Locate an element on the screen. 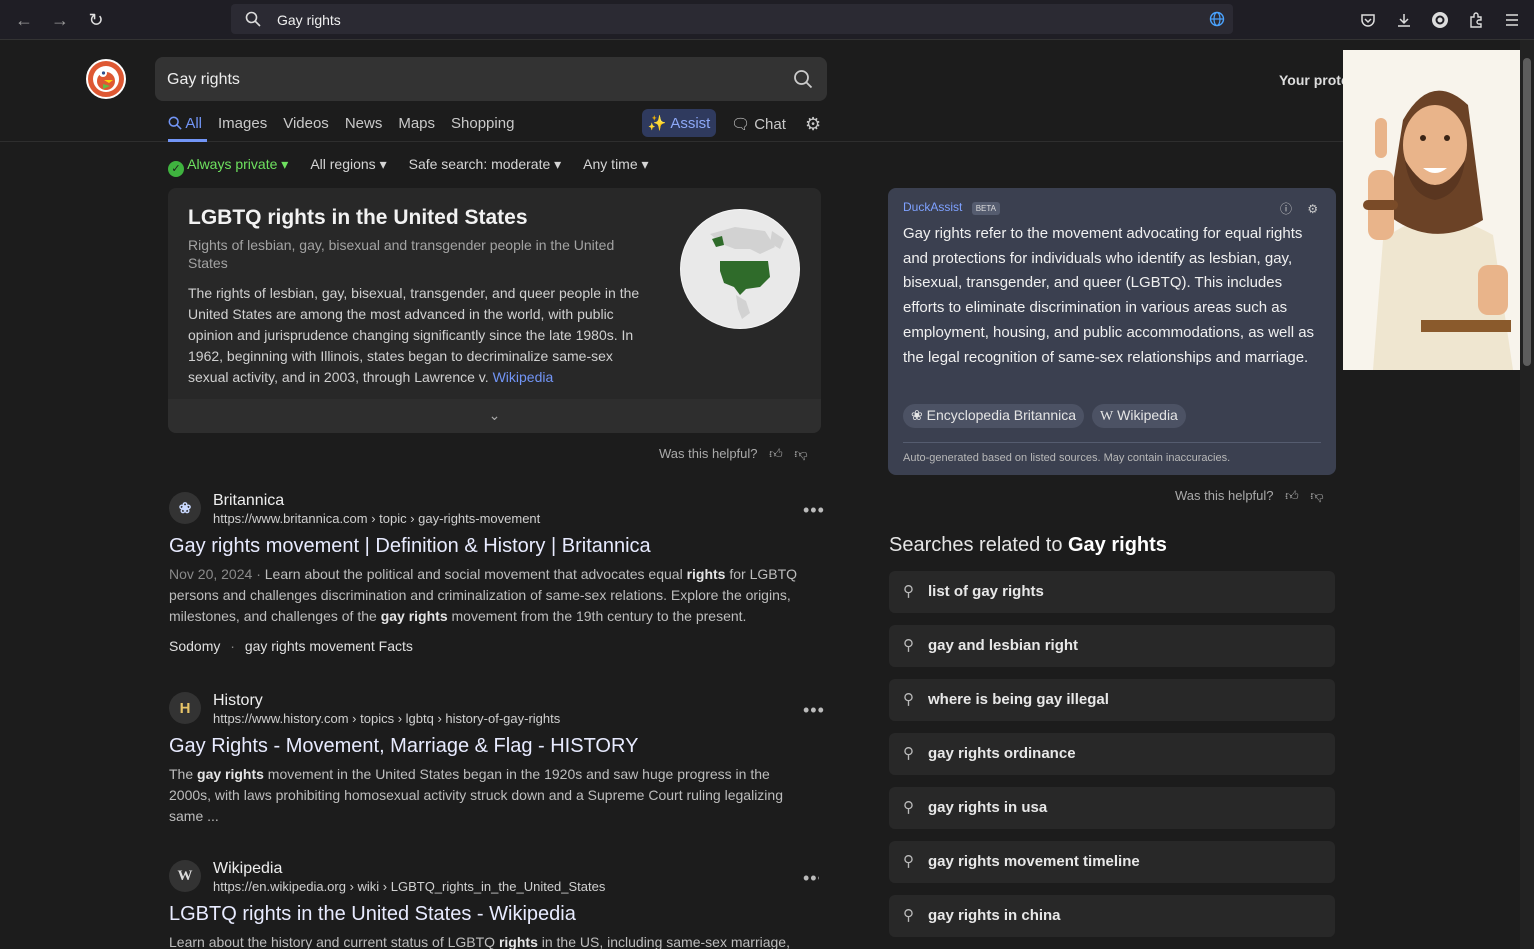 This screenshot has height=949, width=1534. tab-maps: Maps is located at coordinates (416, 126).